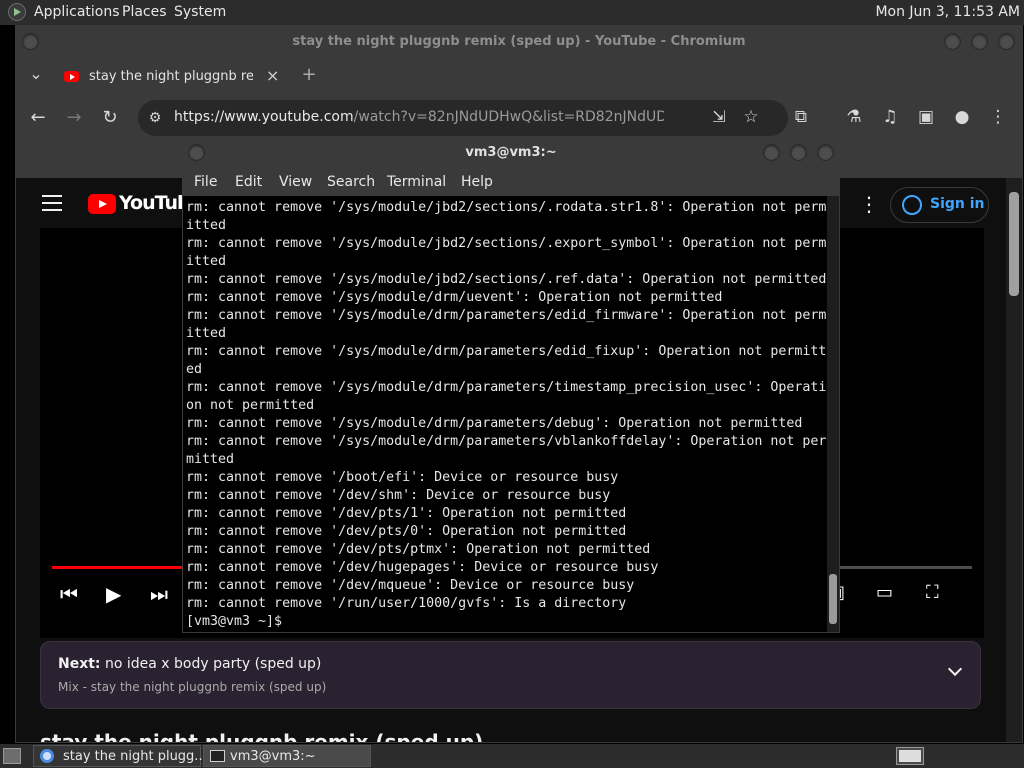 Image resolution: width=1024 pixels, height=768 pixels. Describe the element at coordinates (250, 405) in the screenshot. I see `terminal-line: on not permitted` at that location.